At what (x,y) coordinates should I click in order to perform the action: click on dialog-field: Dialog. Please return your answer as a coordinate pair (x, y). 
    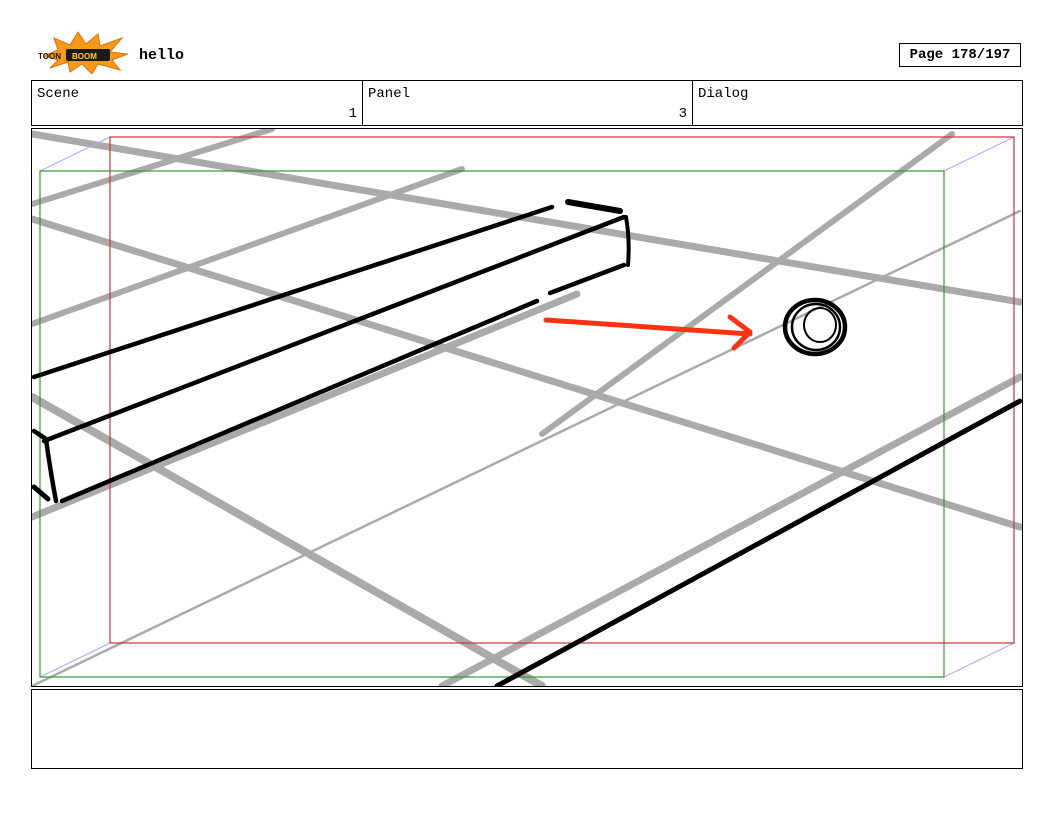
    Looking at the image, I should click on (857, 103).